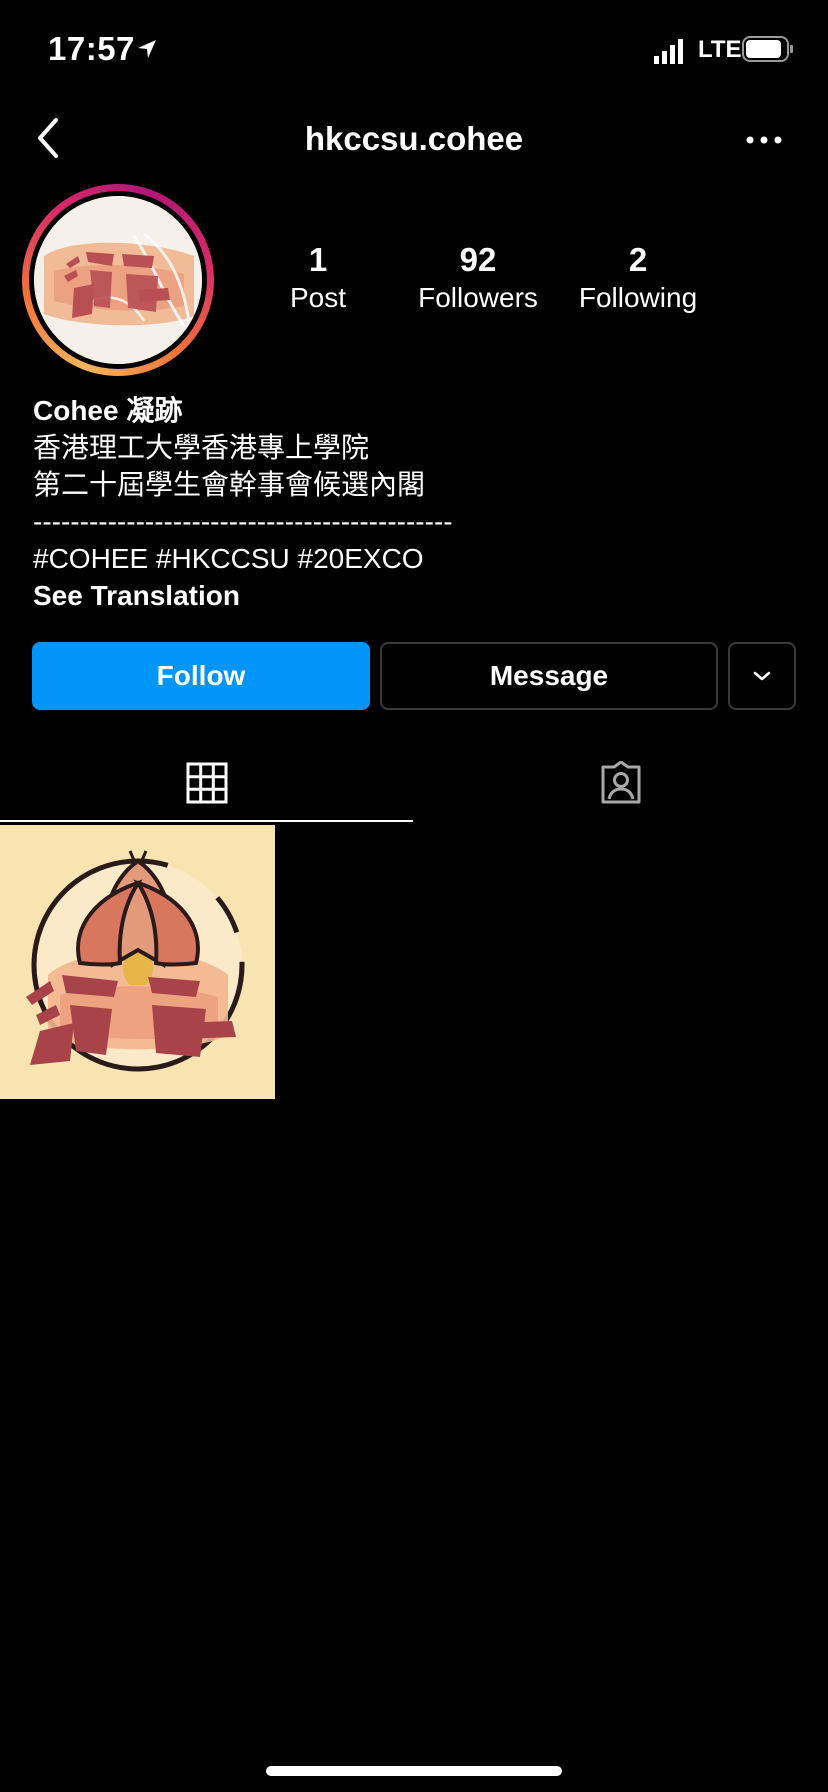  Describe the element at coordinates (413, 558) in the screenshot. I see `bio-hashtags: #COHEE #HKCCSU #20EXCO` at that location.